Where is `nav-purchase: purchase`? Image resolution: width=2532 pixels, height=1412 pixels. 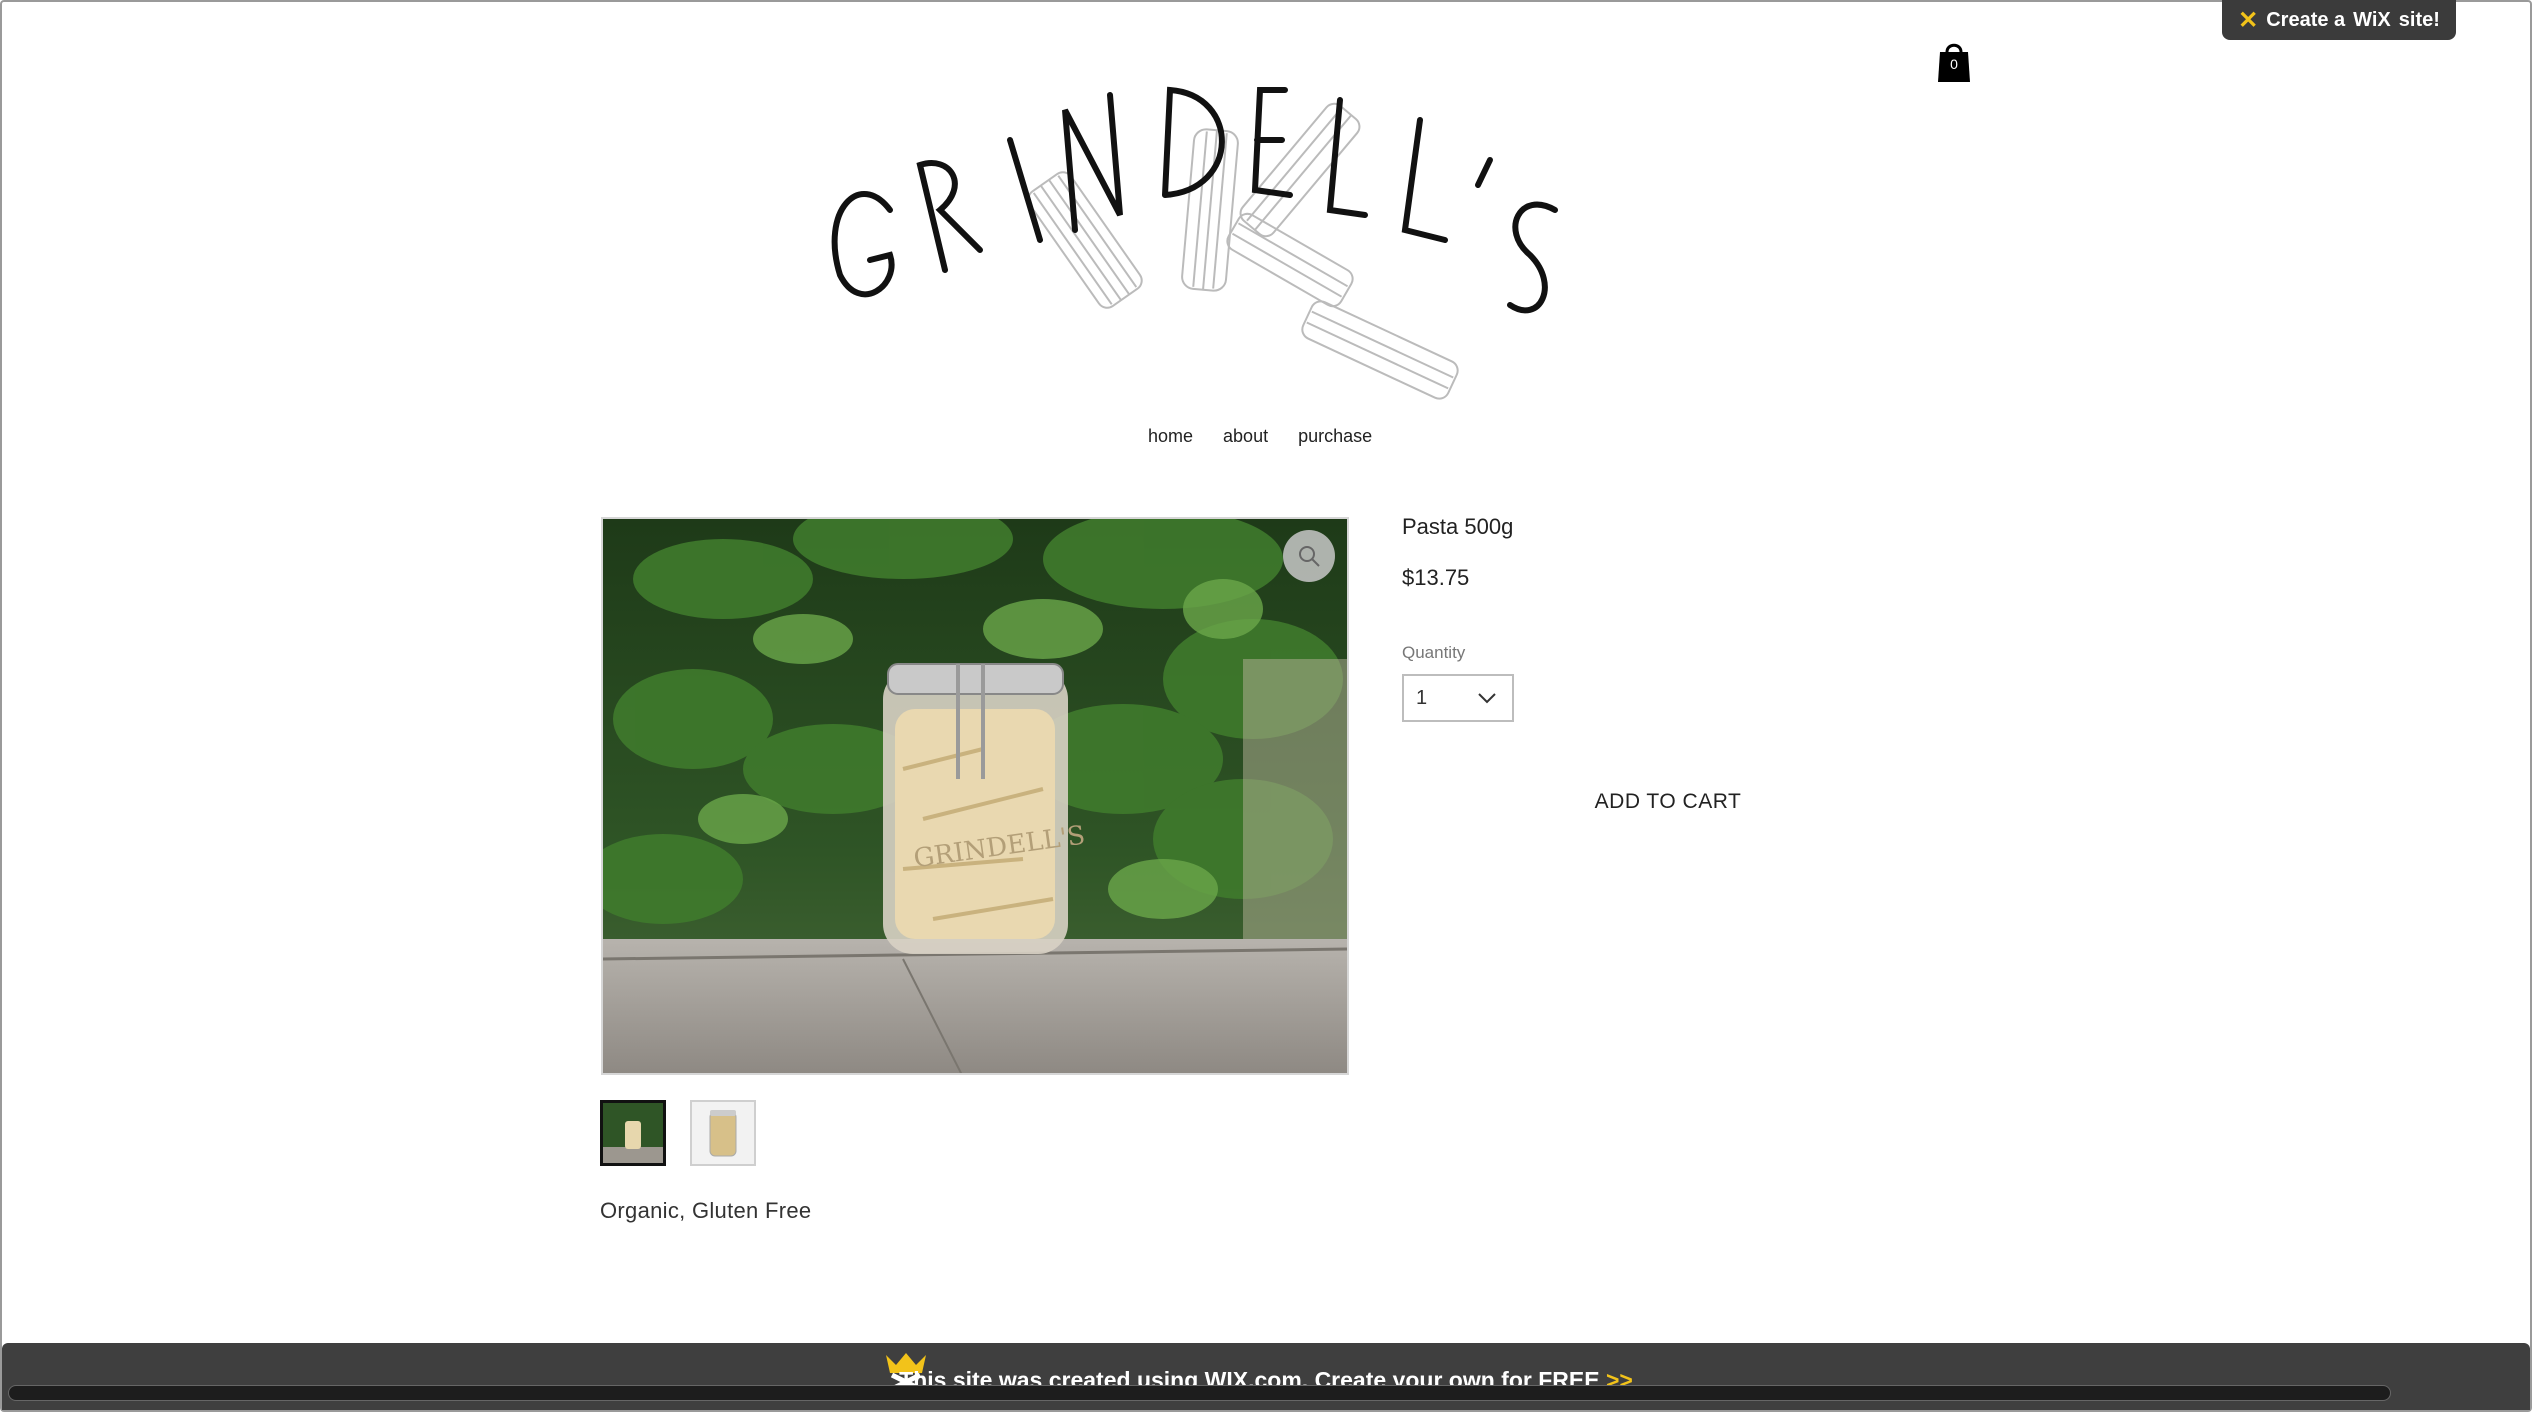
nav-purchase: purchase is located at coordinates (1335, 436).